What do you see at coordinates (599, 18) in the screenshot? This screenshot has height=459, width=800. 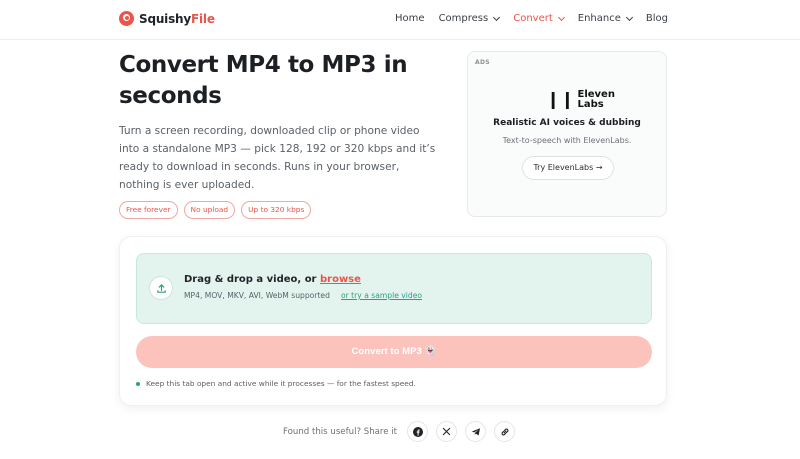 I see `nav-enhance-label: Enhance` at bounding box center [599, 18].